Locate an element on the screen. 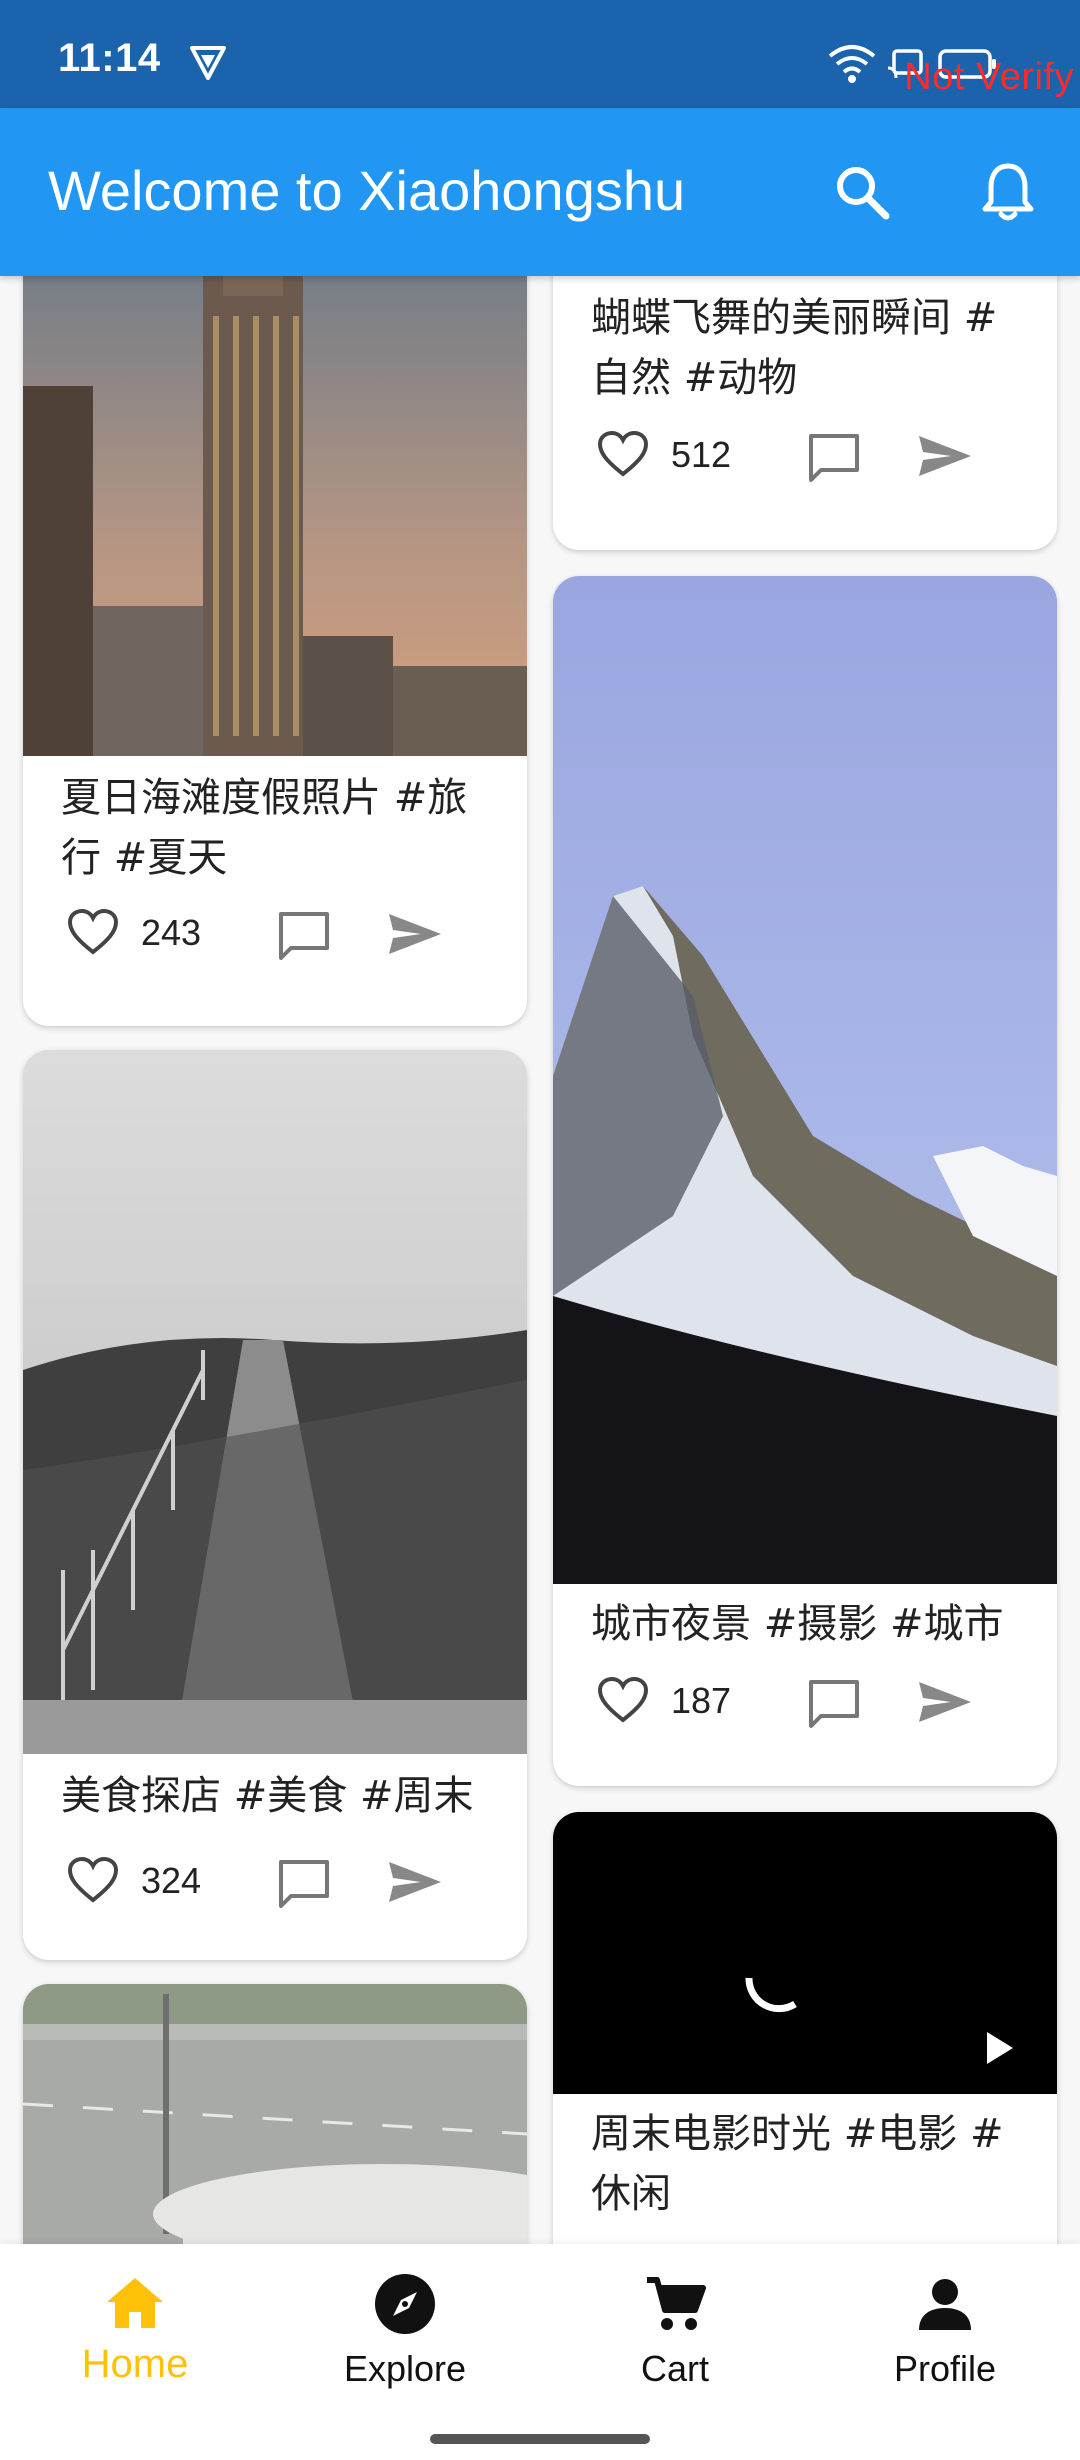  page-title: Welcome to Xiaohongshu is located at coordinates (367, 190).